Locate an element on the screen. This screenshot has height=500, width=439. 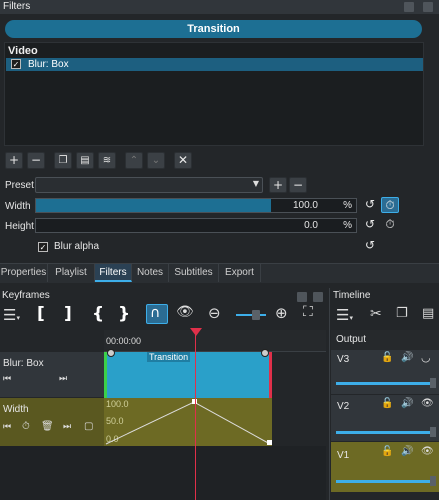
keyframes-track-header-param: Width ⏮ ⏱ 🗑 ⏭ ▢ is located at coordinates (52, 422).